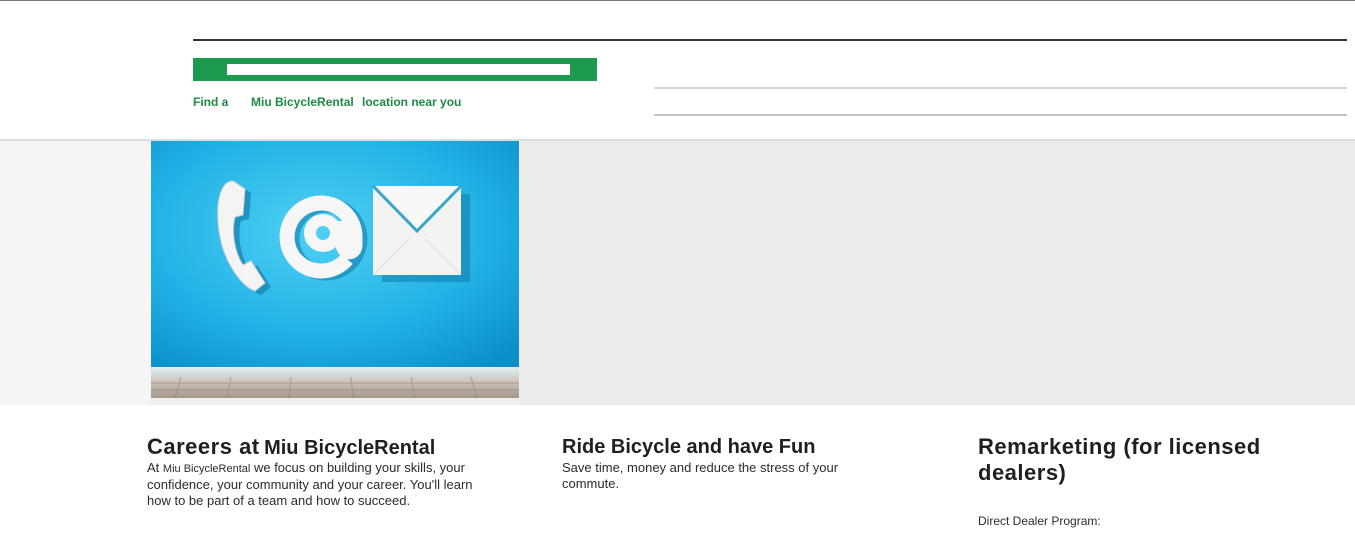  I want to click on header-rule, so click(770, 40).